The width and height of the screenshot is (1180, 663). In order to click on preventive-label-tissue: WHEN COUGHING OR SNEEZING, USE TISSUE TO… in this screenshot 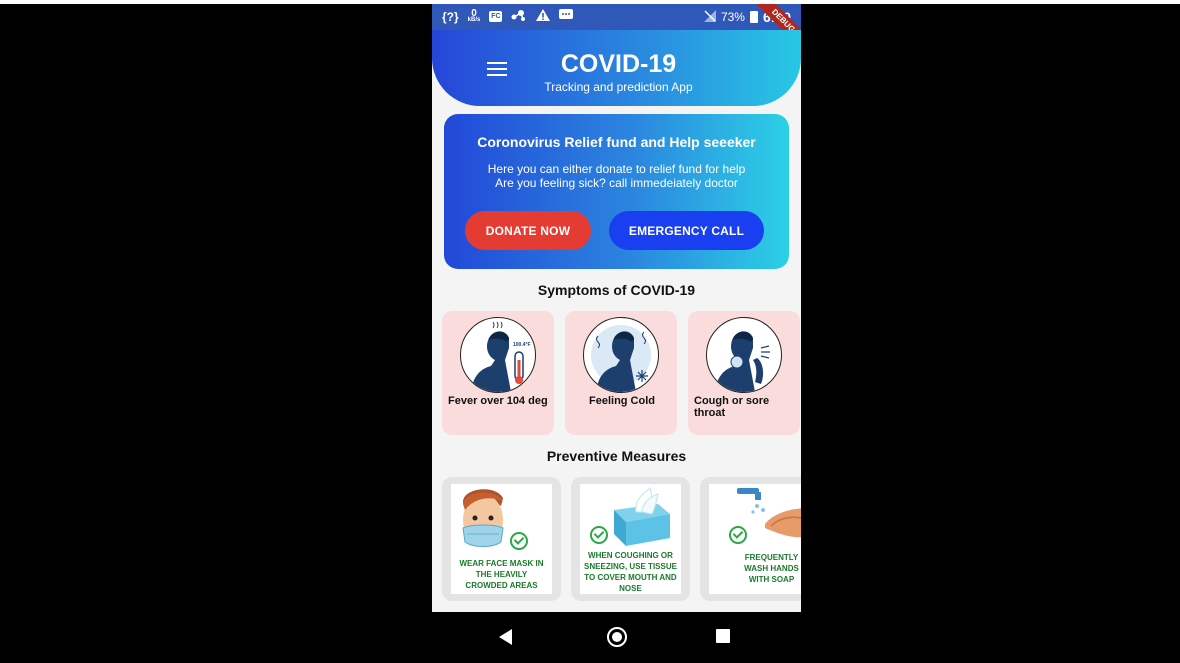, I will do `click(630, 572)`.